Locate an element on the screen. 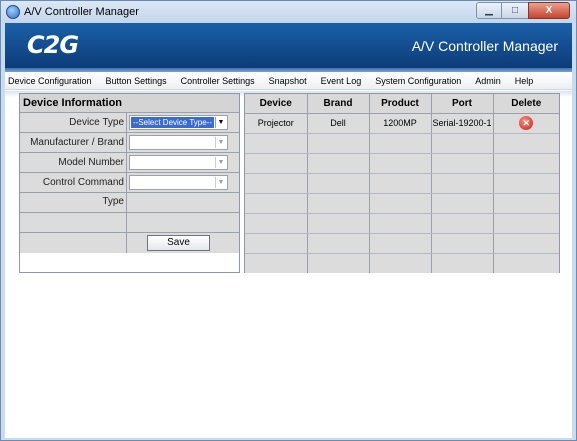 This screenshot has height=441, width=577. maximize-button: □ is located at coordinates (515, 10).